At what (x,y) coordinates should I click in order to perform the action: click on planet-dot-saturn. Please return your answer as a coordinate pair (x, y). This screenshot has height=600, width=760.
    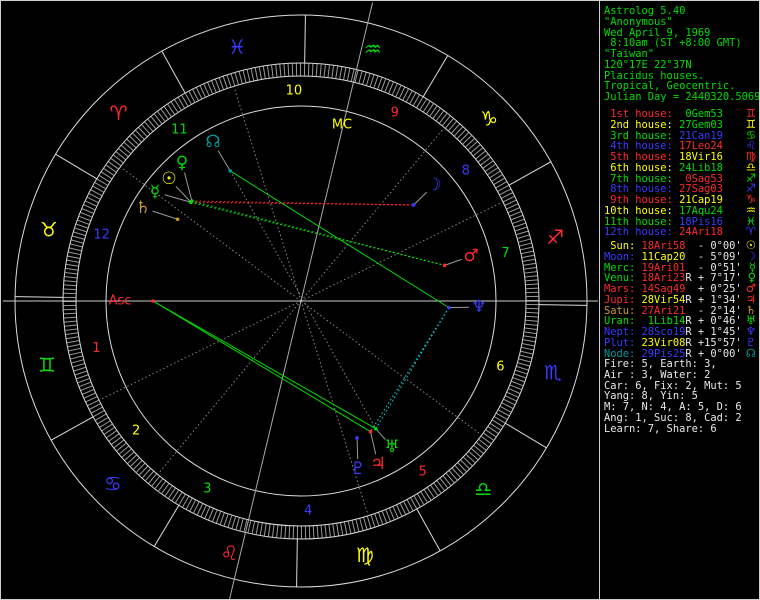
    Looking at the image, I should click on (177, 219).